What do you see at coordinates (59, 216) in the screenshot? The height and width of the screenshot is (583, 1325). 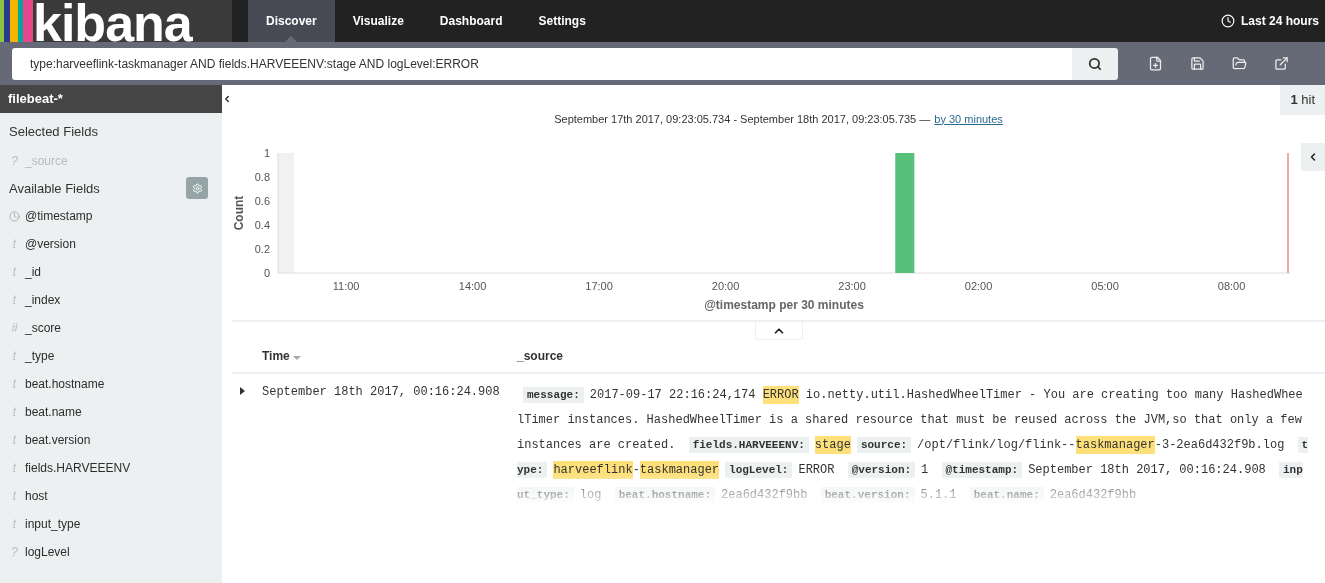 I see `field-name: @timestamp` at bounding box center [59, 216].